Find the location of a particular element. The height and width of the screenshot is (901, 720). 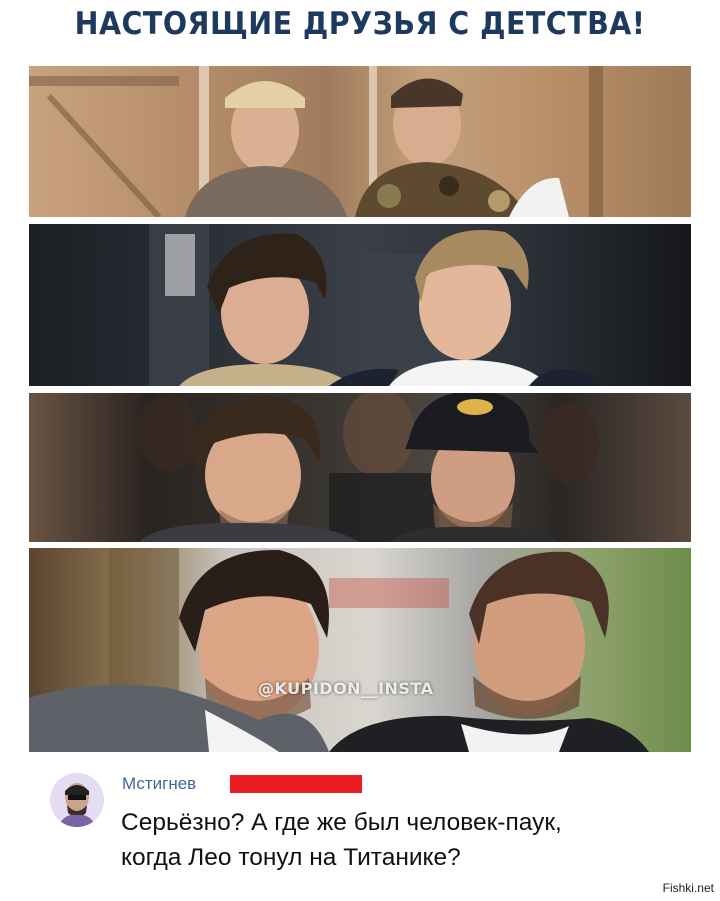

source-label: Fishki.net is located at coordinates (688, 888).